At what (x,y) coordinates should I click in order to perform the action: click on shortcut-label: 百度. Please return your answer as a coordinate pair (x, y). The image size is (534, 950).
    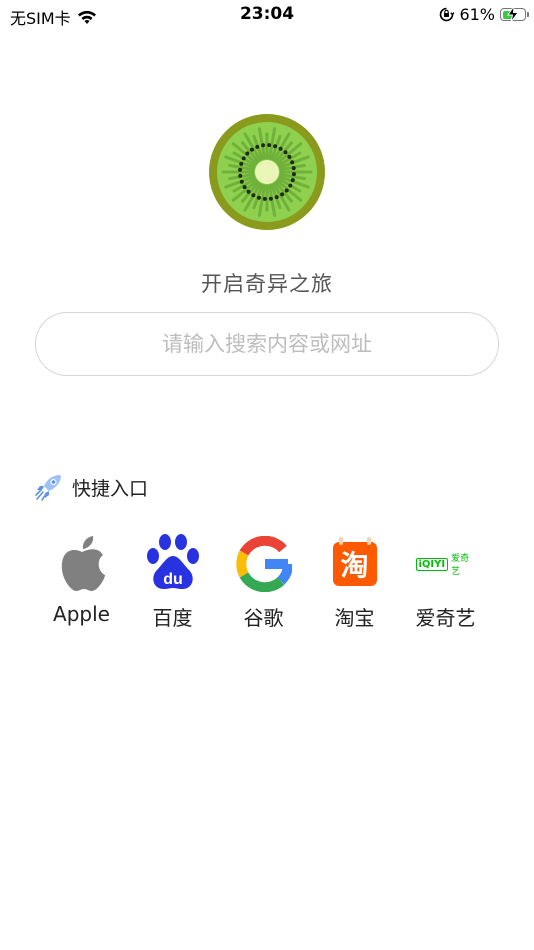
    Looking at the image, I should click on (172, 618).